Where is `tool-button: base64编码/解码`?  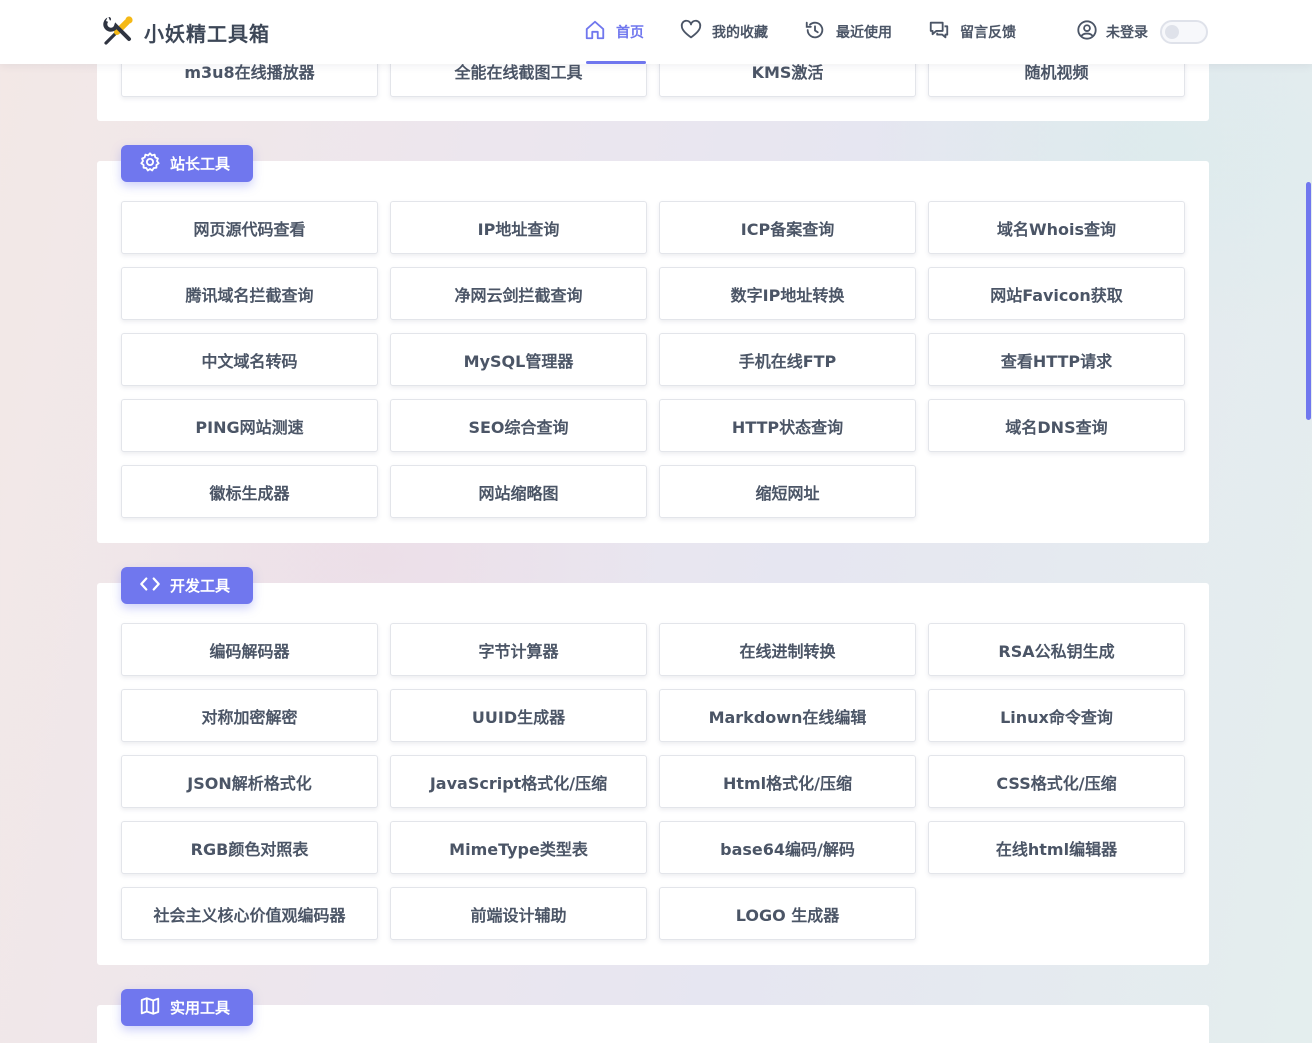
tool-button: base64编码/解码 is located at coordinates (787, 847).